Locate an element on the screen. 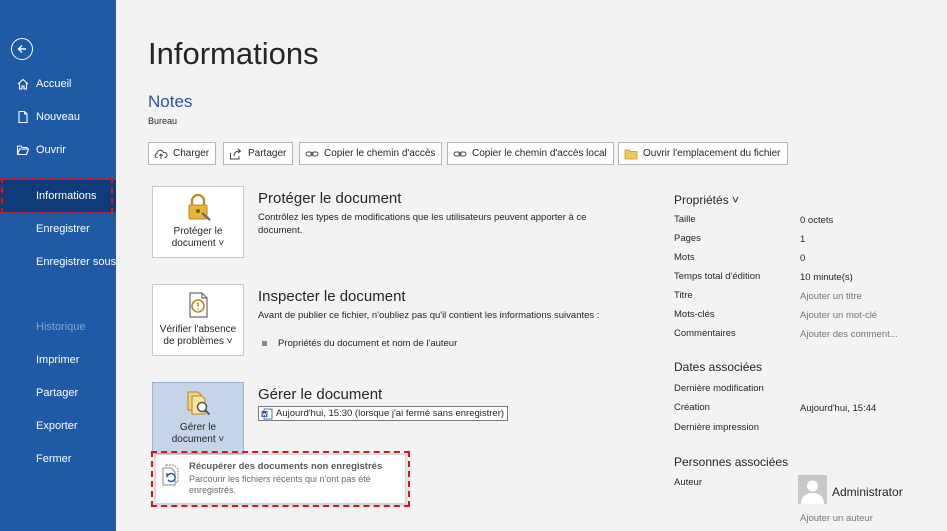 Image resolution: width=947 pixels, height=531 pixels. recover-document-icon is located at coordinates (170, 475).